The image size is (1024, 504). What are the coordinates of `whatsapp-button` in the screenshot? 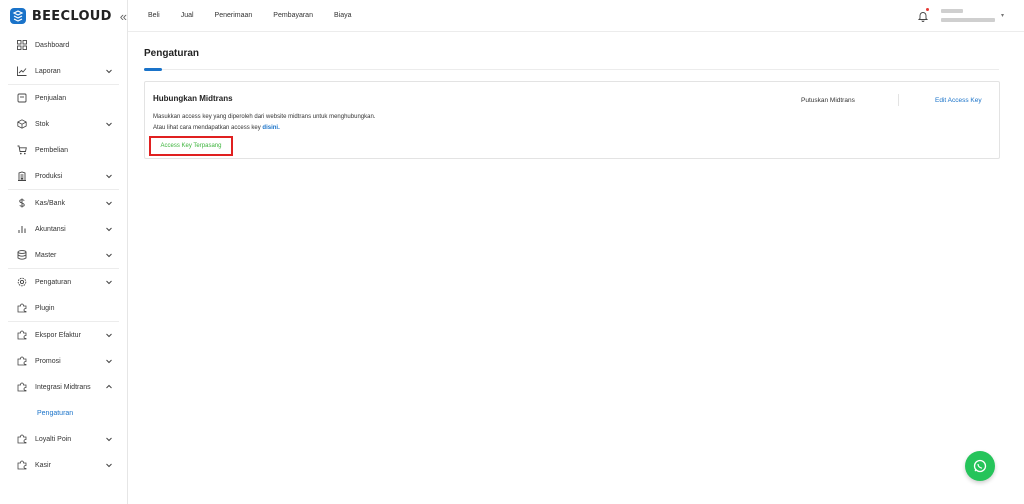 It's located at (980, 466).